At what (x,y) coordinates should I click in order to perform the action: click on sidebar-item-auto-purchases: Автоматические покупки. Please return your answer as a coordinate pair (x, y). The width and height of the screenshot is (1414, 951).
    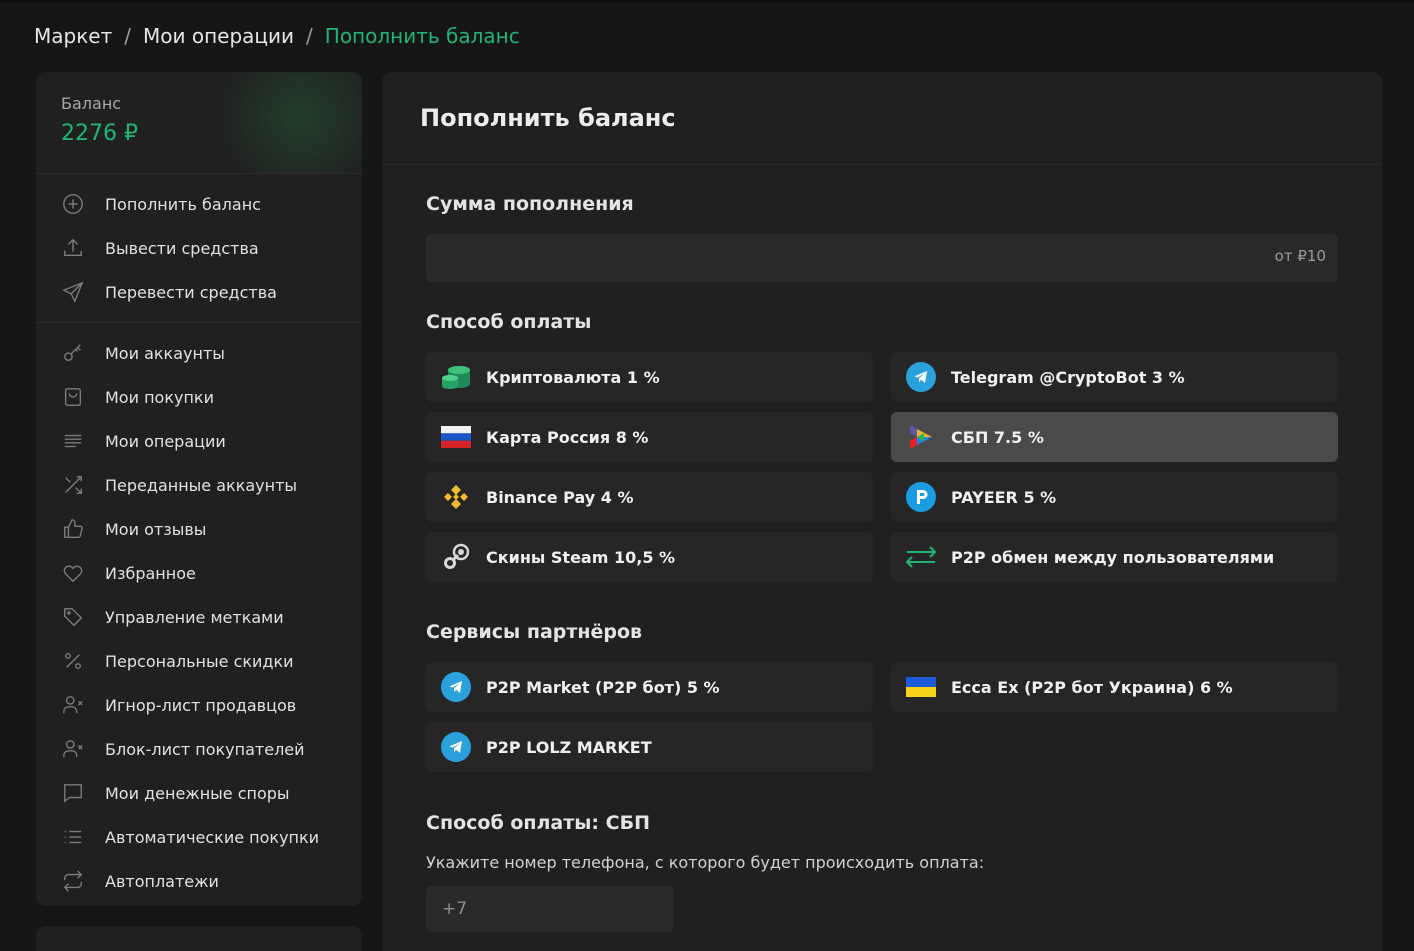
    Looking at the image, I should click on (199, 837).